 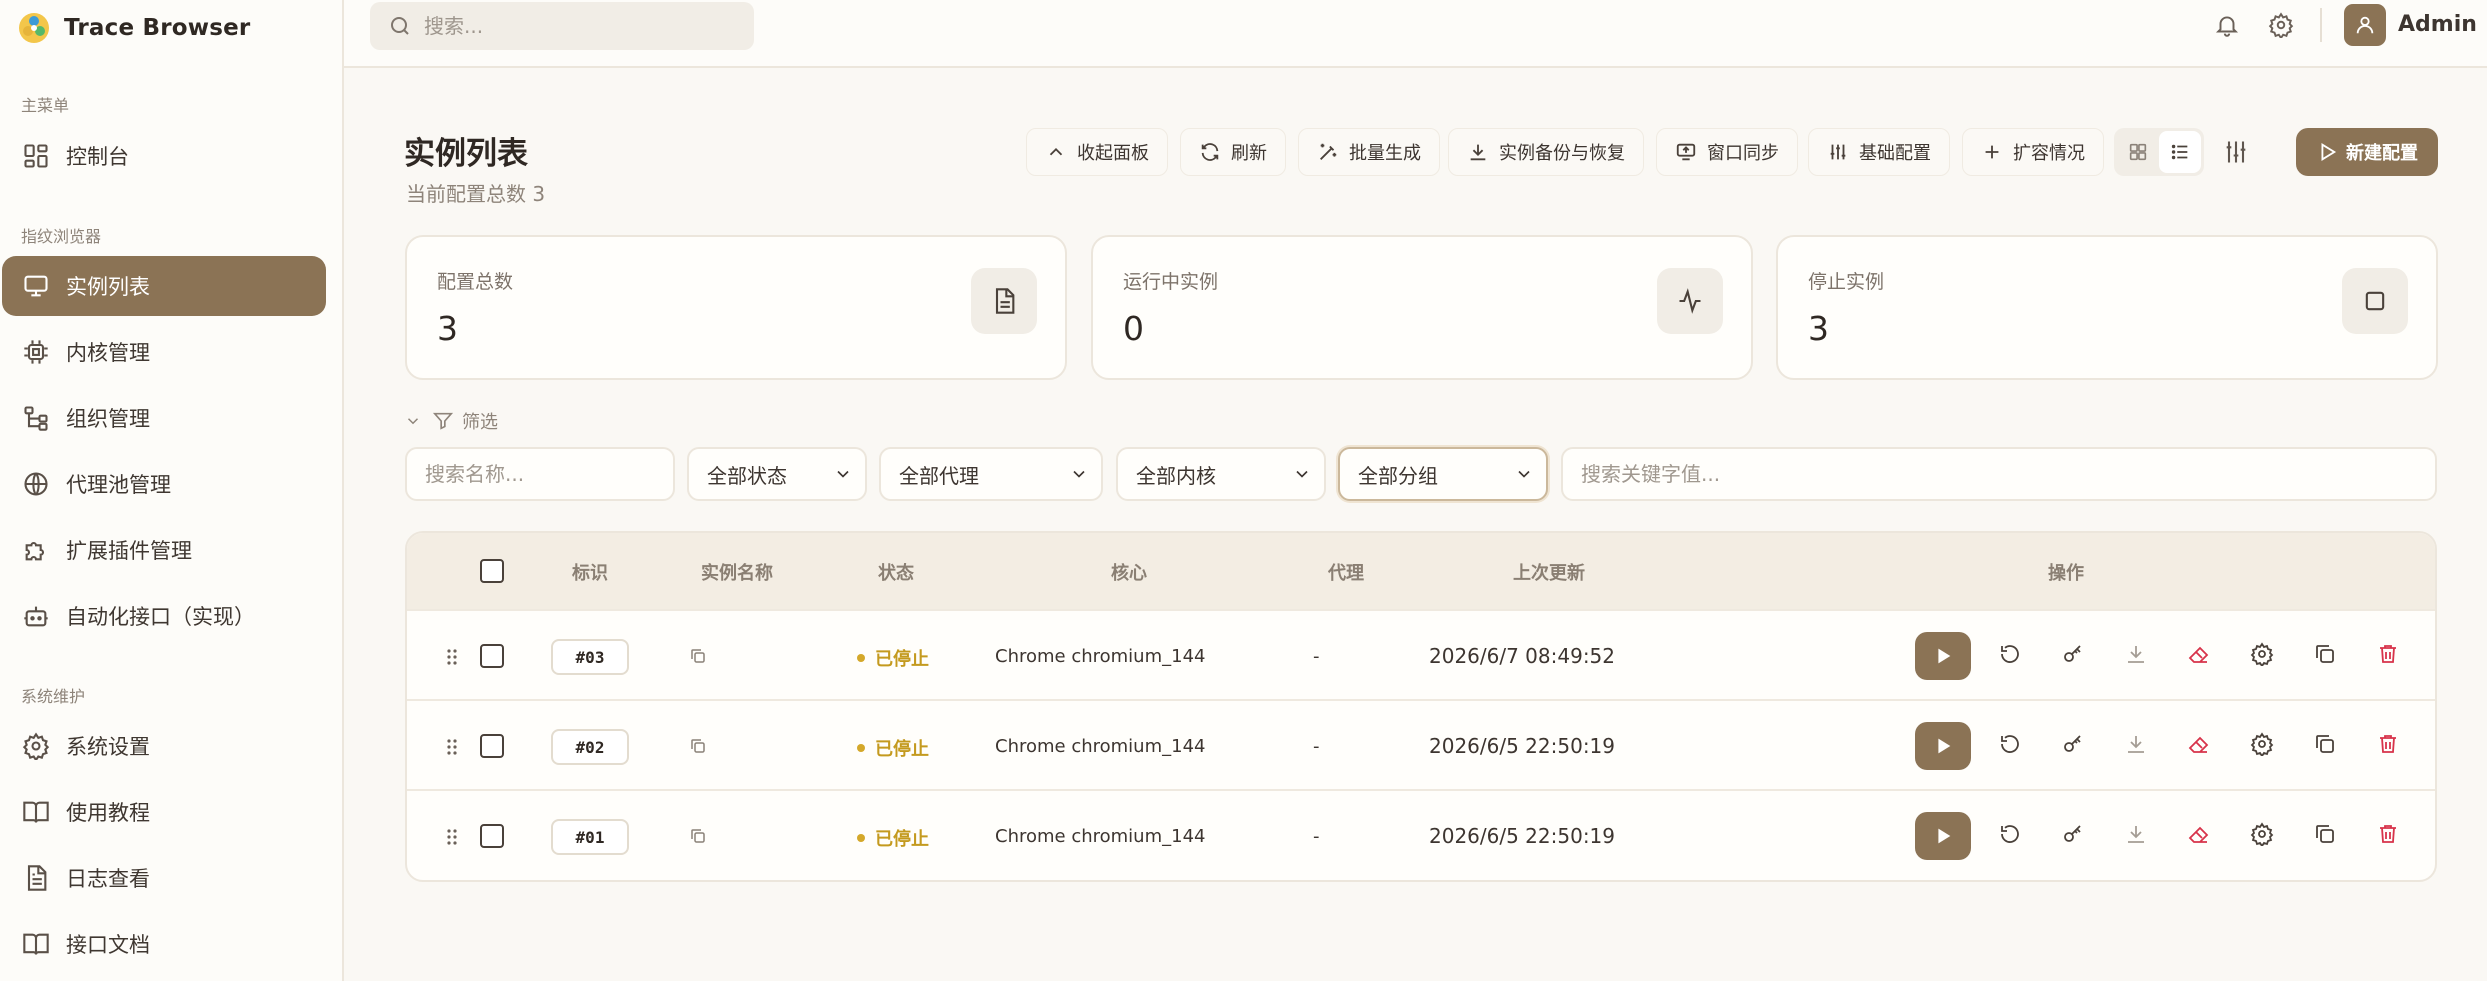 What do you see at coordinates (164, 746) in the screenshot?
I see `sidebar-item-settings: 系统设置` at bounding box center [164, 746].